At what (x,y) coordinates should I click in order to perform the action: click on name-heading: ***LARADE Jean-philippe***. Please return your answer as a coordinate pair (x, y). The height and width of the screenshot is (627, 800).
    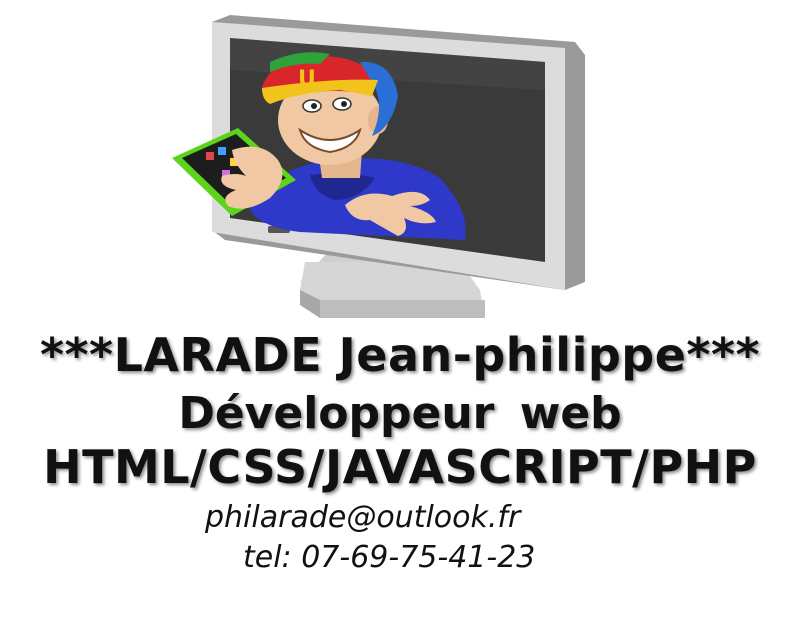
    Looking at the image, I should click on (400, 355).